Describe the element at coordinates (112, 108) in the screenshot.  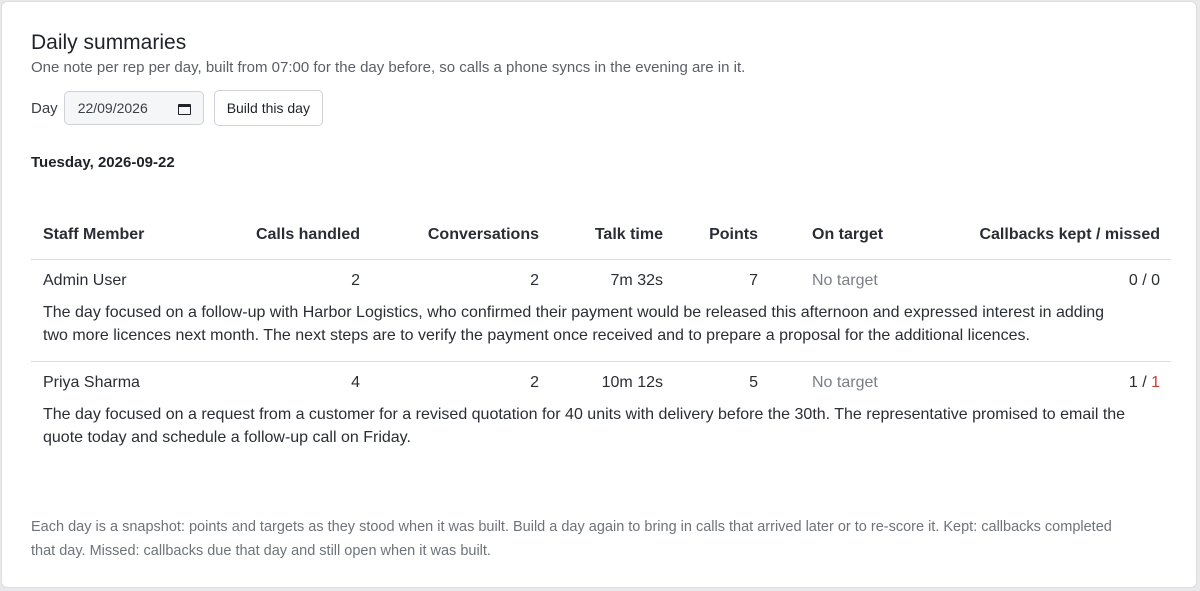
I see `date-value: 22/09/2026` at that location.